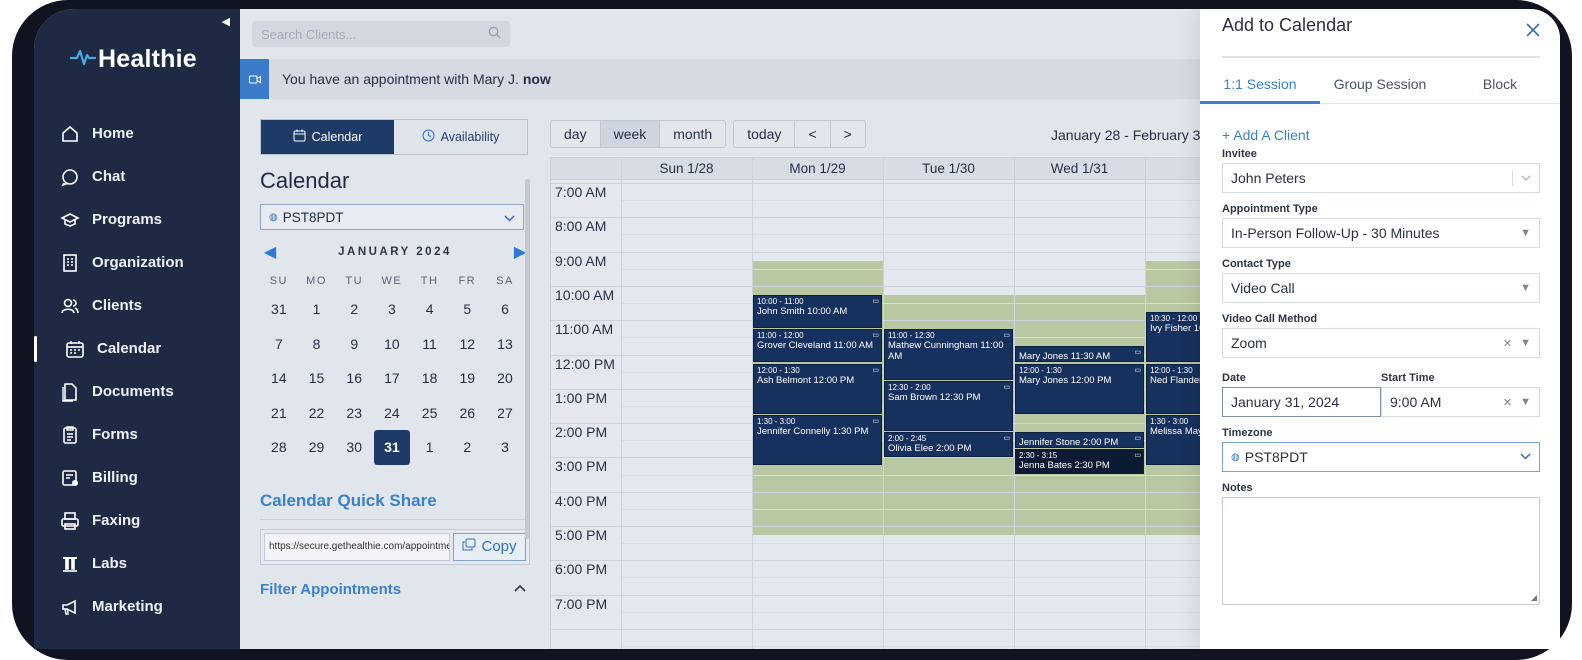 This screenshot has height=660, width=1582. I want to click on mini-calendar-day: 28, so click(279, 447).